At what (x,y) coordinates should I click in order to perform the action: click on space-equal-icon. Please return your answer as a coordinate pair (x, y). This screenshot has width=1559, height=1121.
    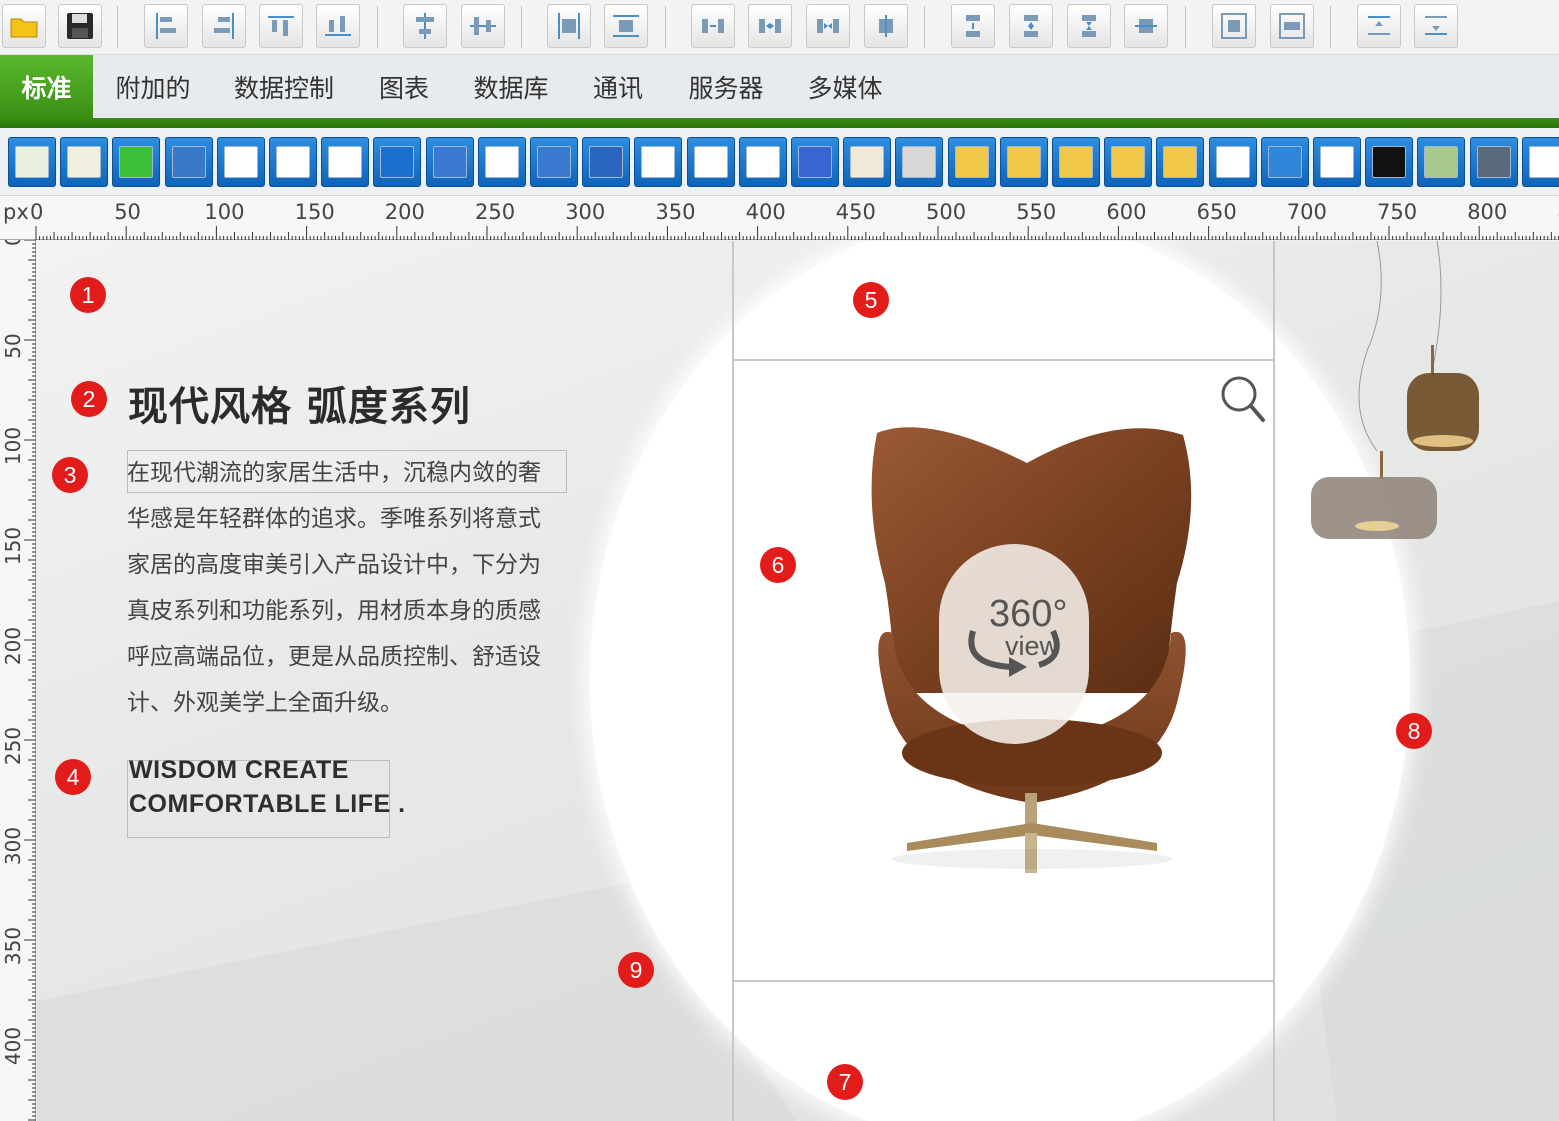
    Looking at the image, I should click on (713, 26).